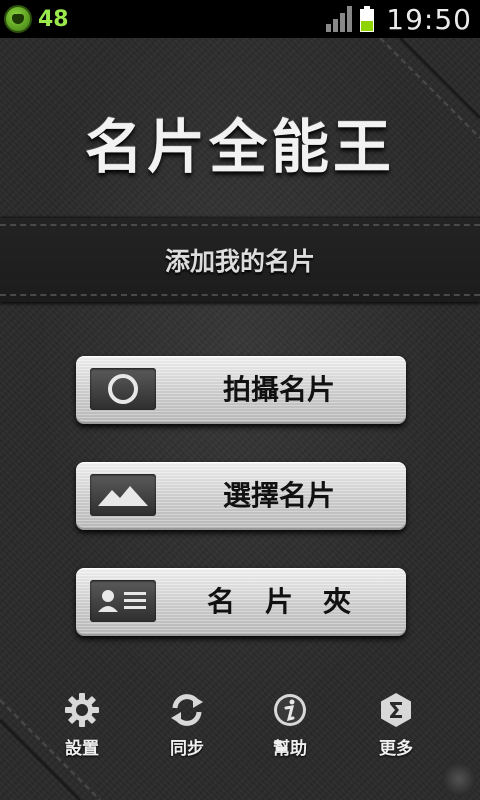 Image resolution: width=480 pixels, height=800 pixels. I want to click on add-my-card-label: 添加我的名片, so click(239, 261).